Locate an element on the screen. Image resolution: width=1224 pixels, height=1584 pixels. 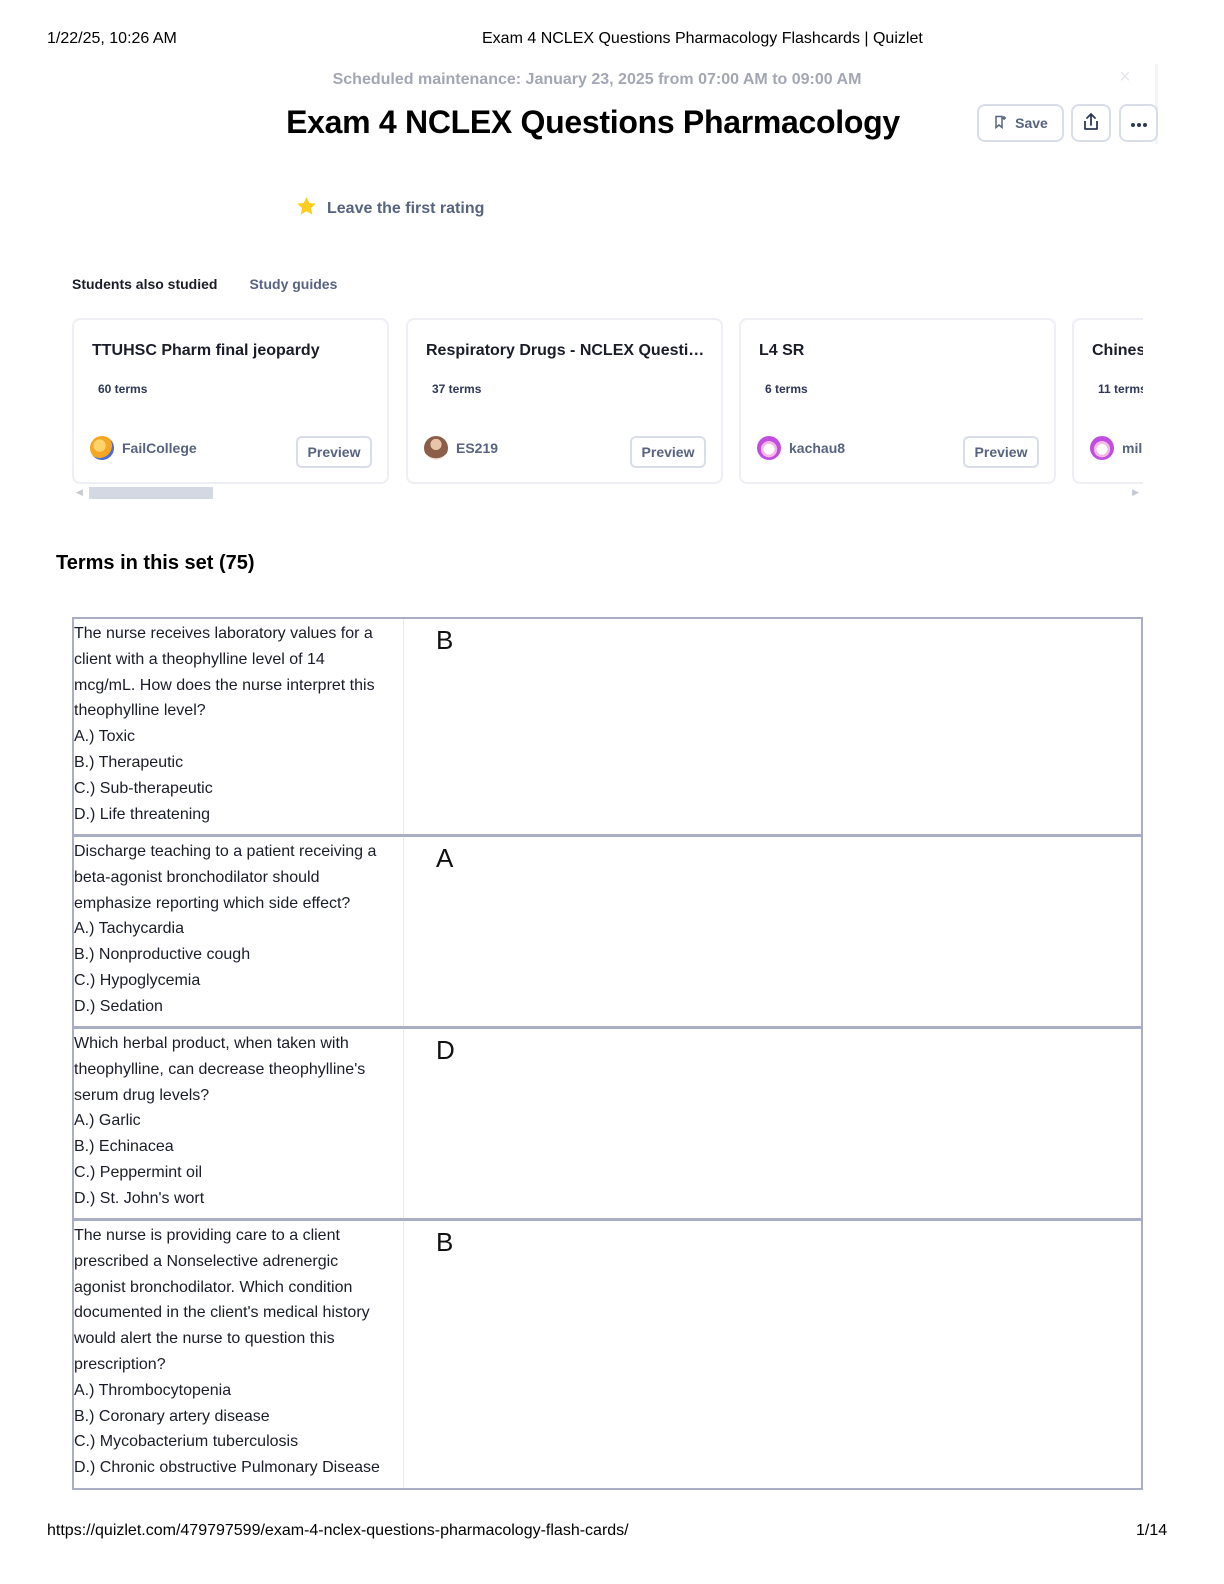
question-line: prescribed a Nonselective adrenergic is located at coordinates (206, 1261).